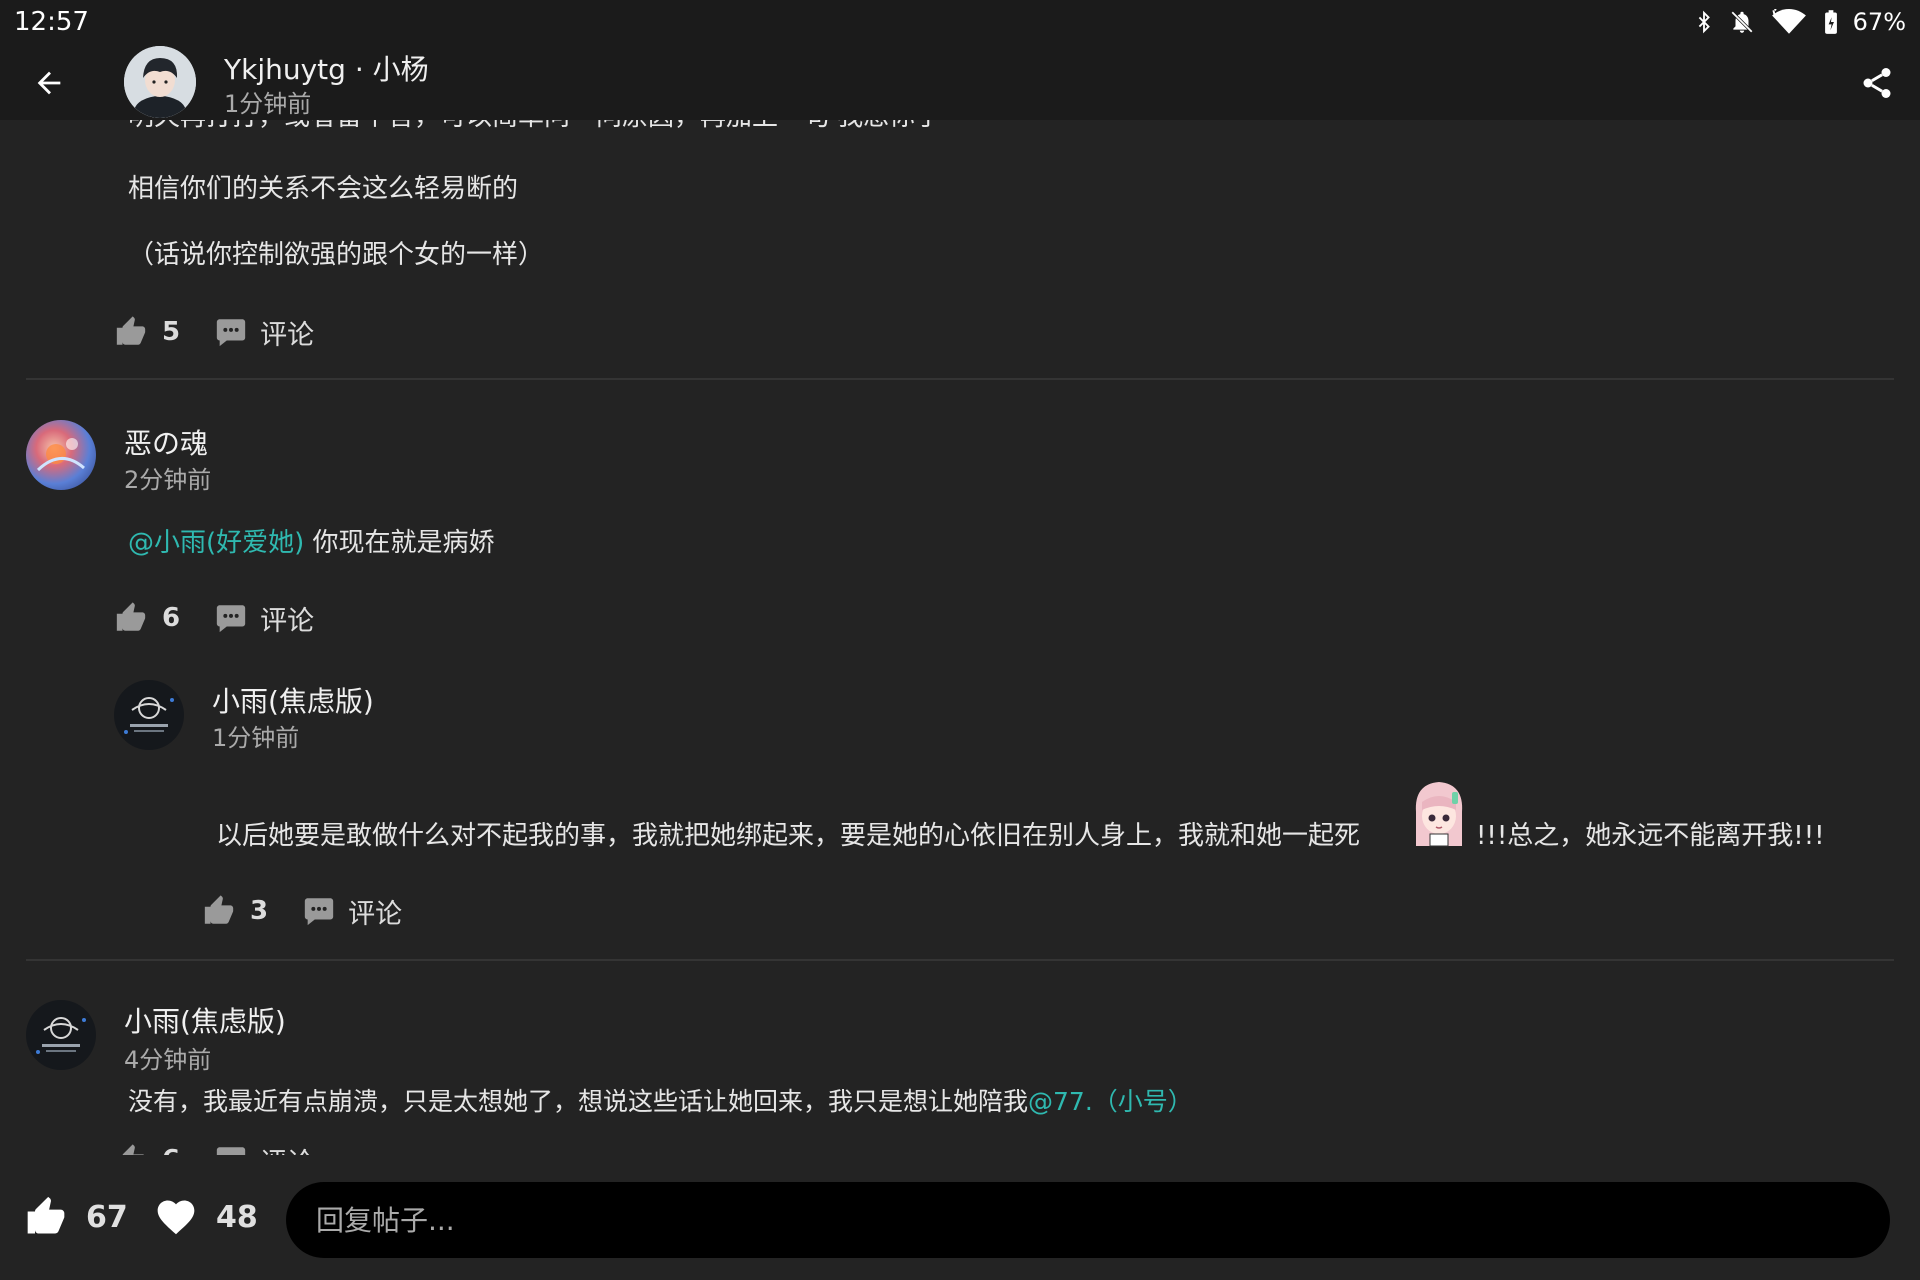  What do you see at coordinates (336, 255) in the screenshot?
I see `post-text-line: （话说你控制欲强的跟个女的一样）` at bounding box center [336, 255].